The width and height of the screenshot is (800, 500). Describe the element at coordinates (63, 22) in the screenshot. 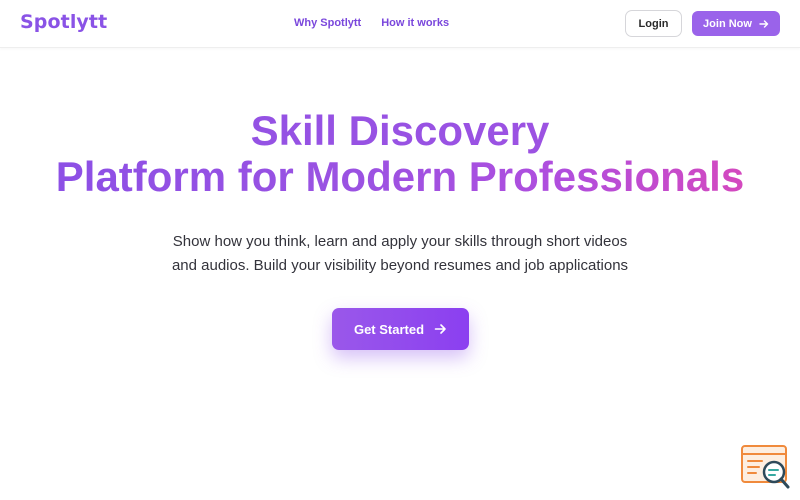

I see `logo: Spotlytt` at that location.